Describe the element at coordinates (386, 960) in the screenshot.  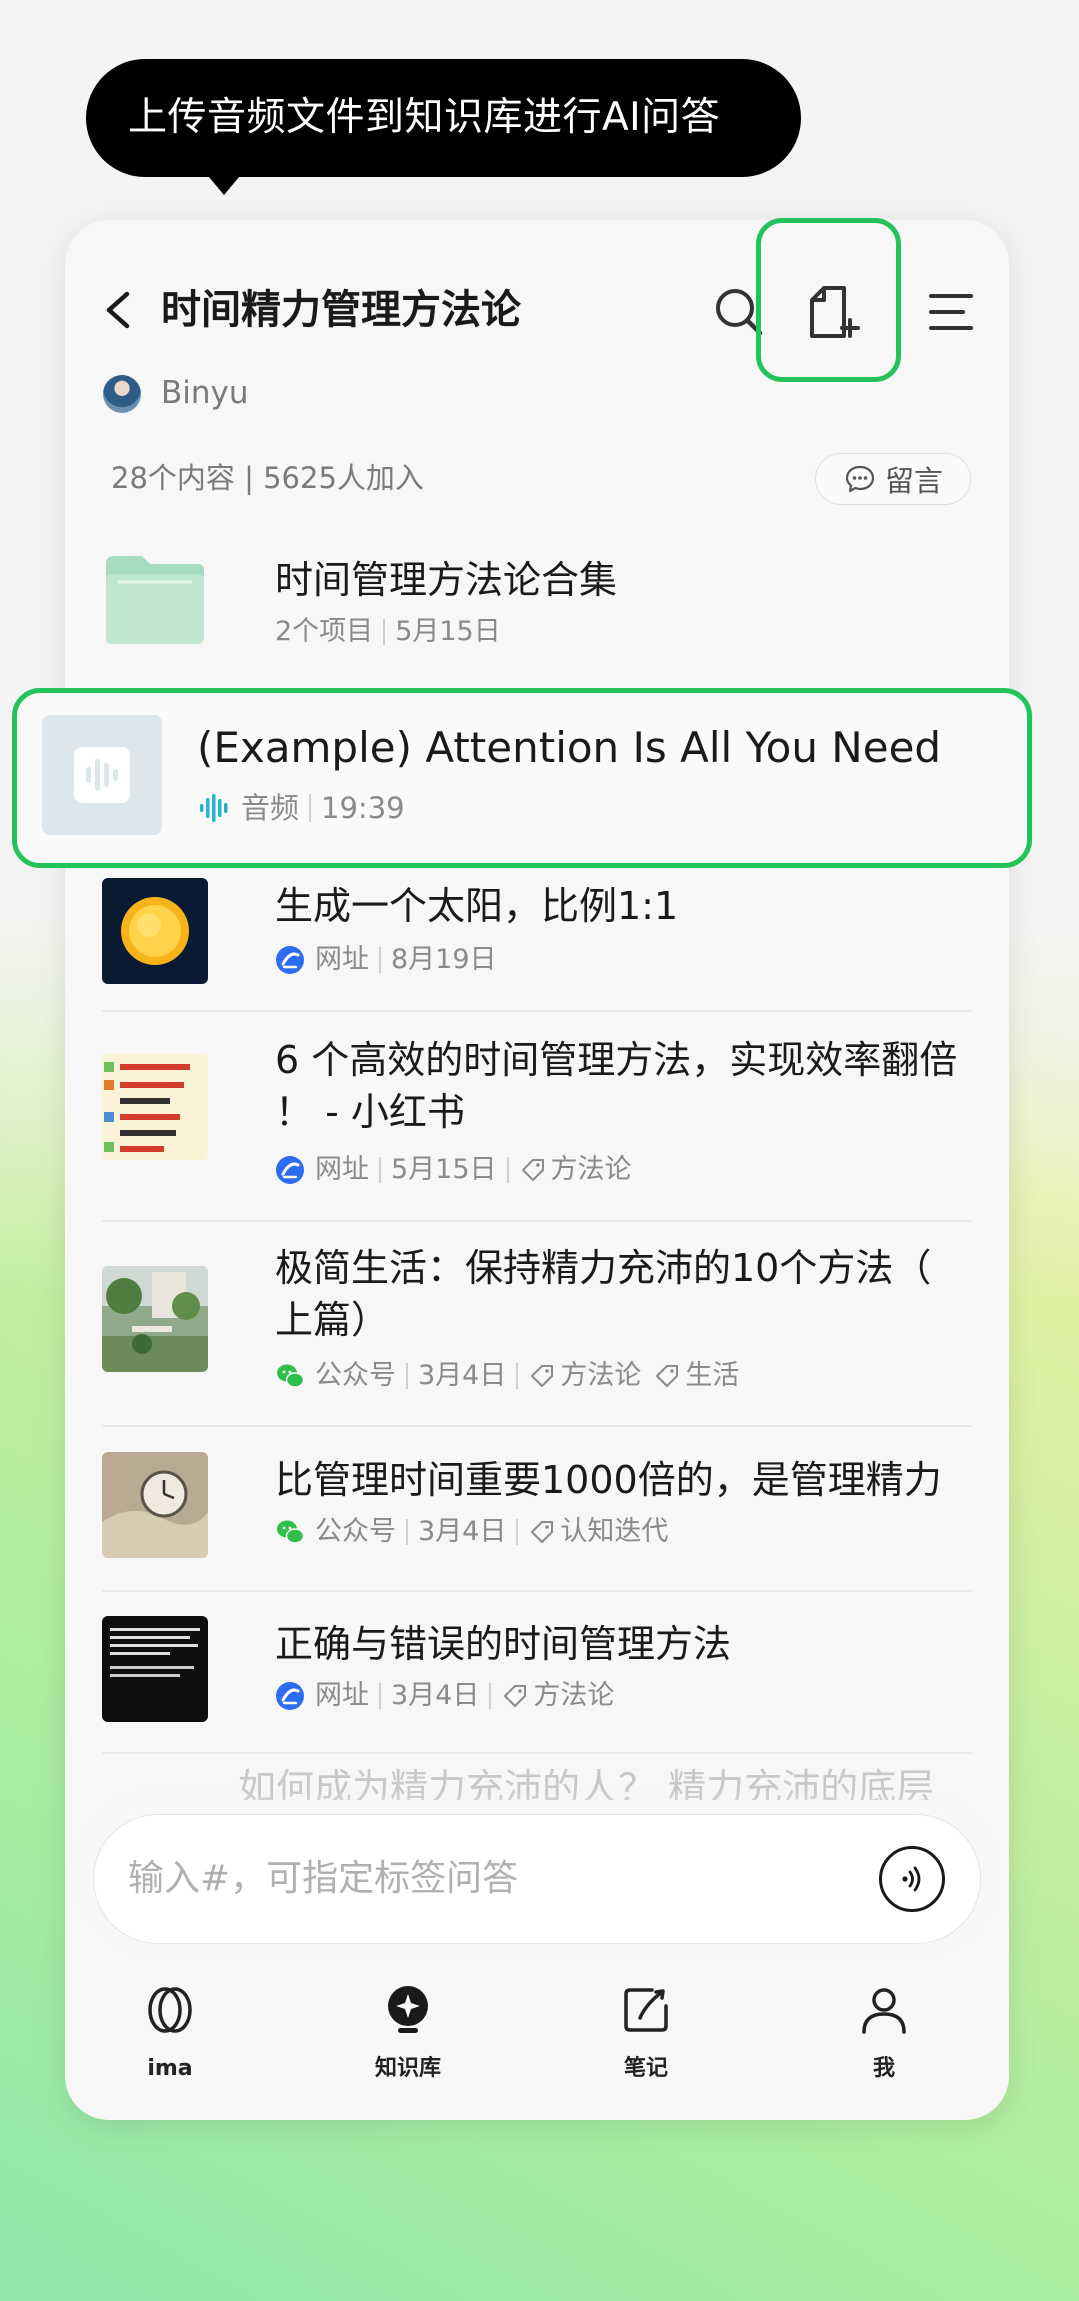
I see `item-meta: 网址 8月19日` at that location.